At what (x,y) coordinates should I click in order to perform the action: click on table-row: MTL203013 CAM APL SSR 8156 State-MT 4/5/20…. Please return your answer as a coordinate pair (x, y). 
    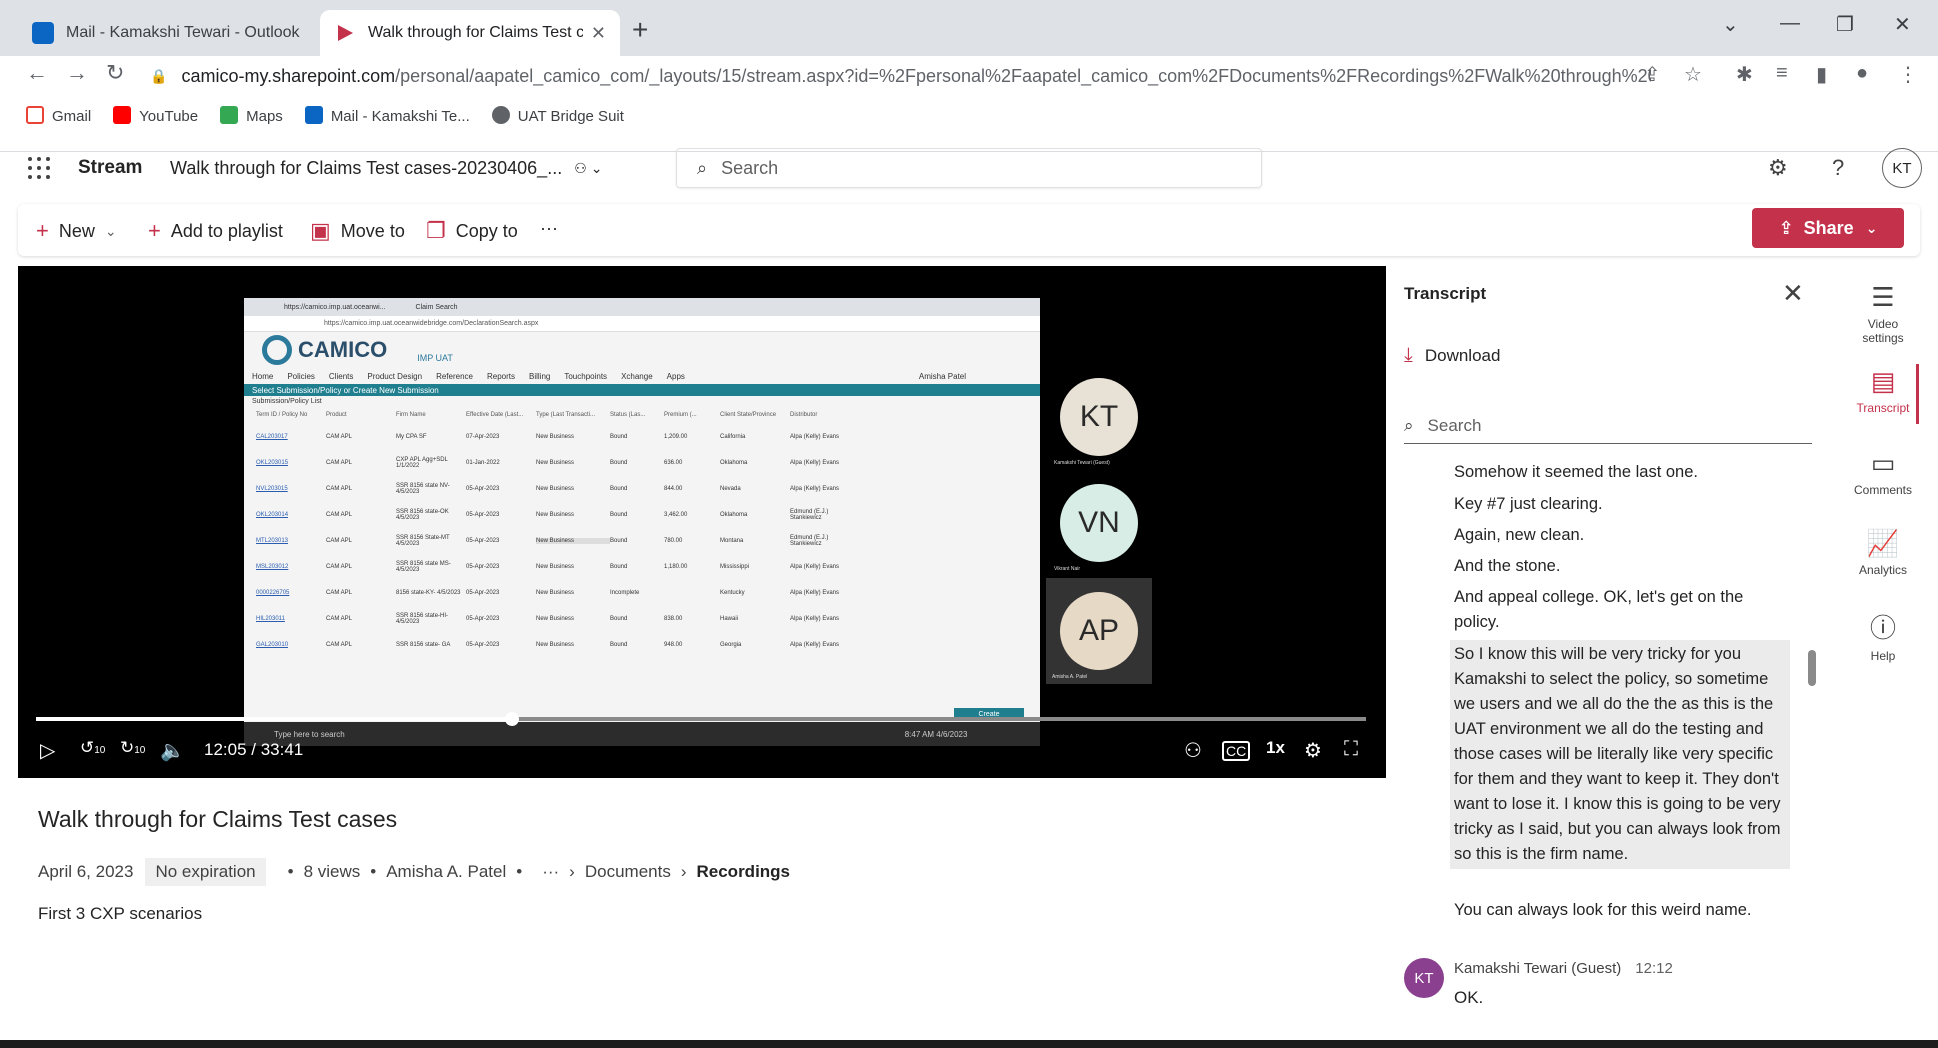
    Looking at the image, I should click on (542, 541).